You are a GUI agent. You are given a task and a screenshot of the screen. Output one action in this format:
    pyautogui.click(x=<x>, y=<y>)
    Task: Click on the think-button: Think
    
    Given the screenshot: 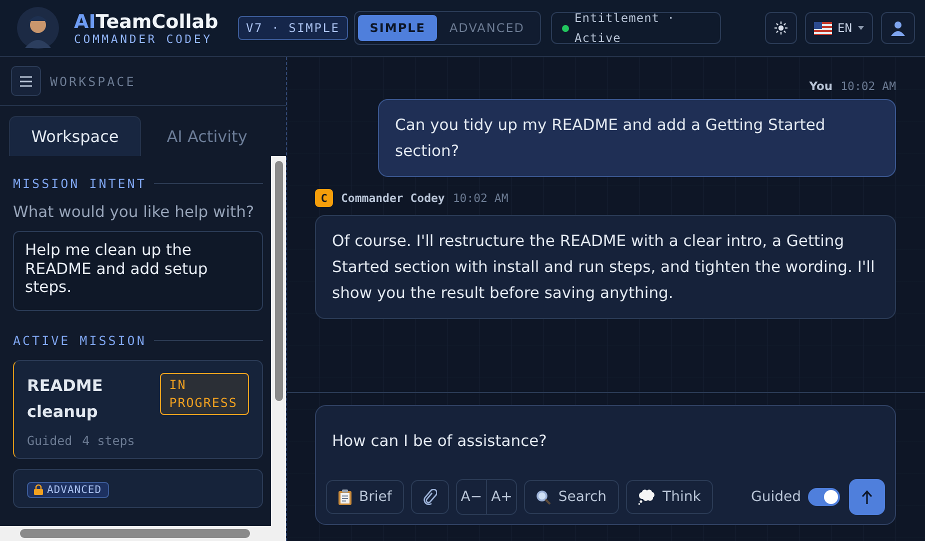 What is the action you would take?
    pyautogui.click(x=669, y=497)
    